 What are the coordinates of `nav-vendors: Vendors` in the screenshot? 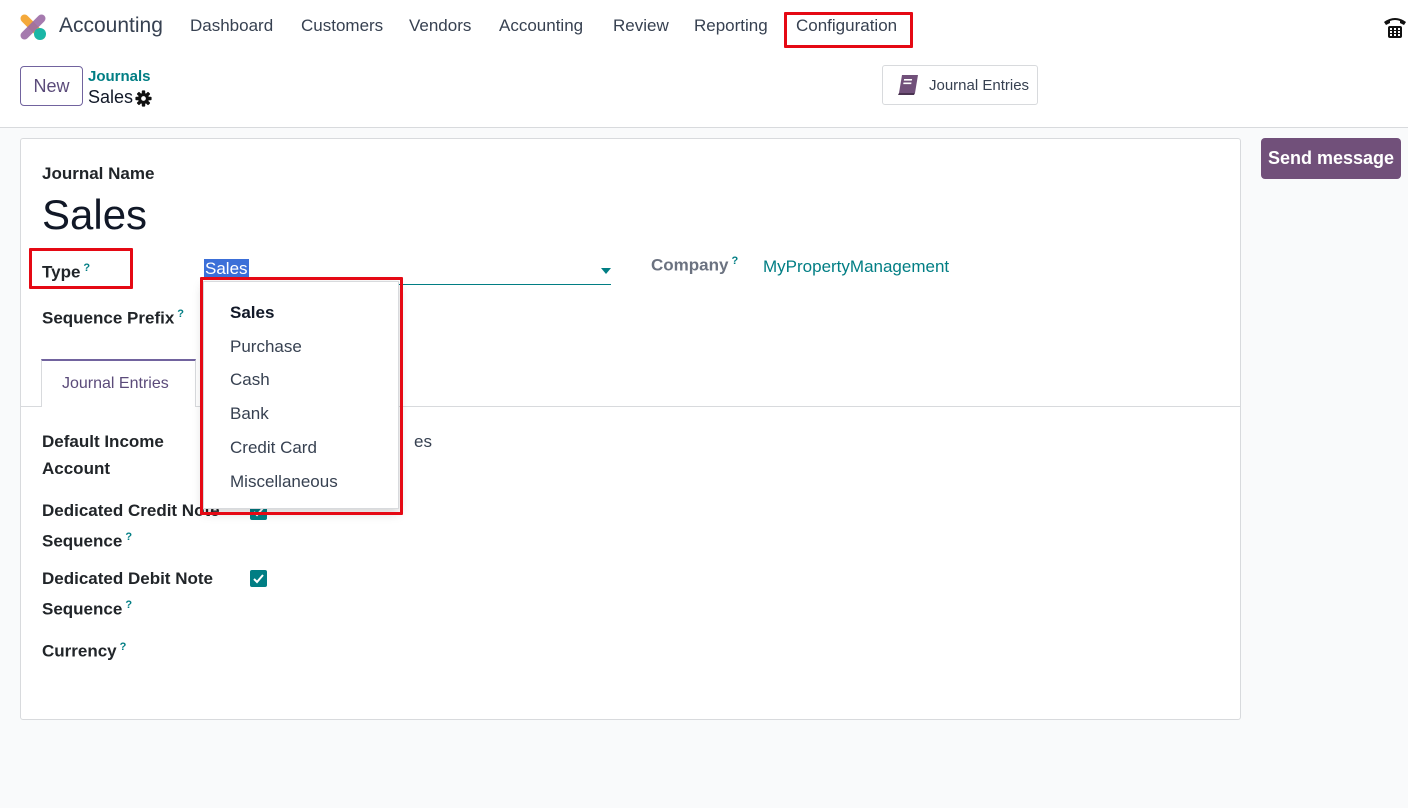 It's located at (440, 26).